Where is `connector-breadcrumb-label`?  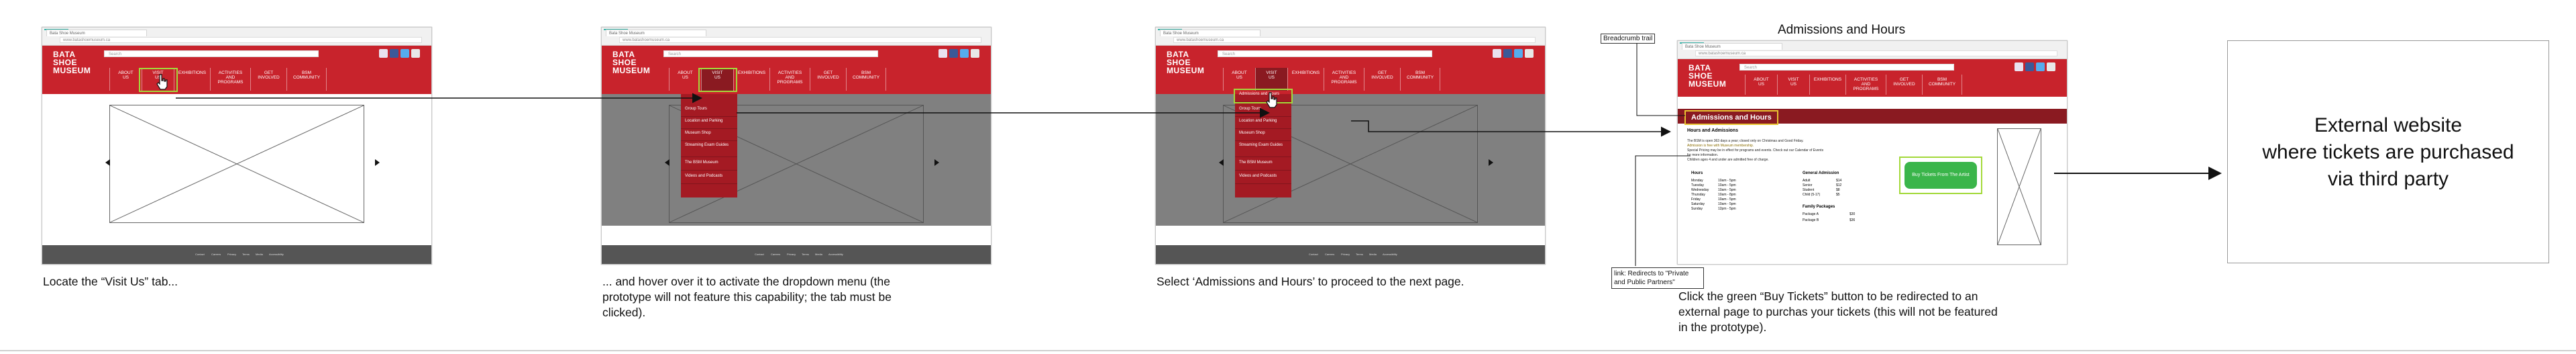 connector-breadcrumb-label is located at coordinates (1660, 79).